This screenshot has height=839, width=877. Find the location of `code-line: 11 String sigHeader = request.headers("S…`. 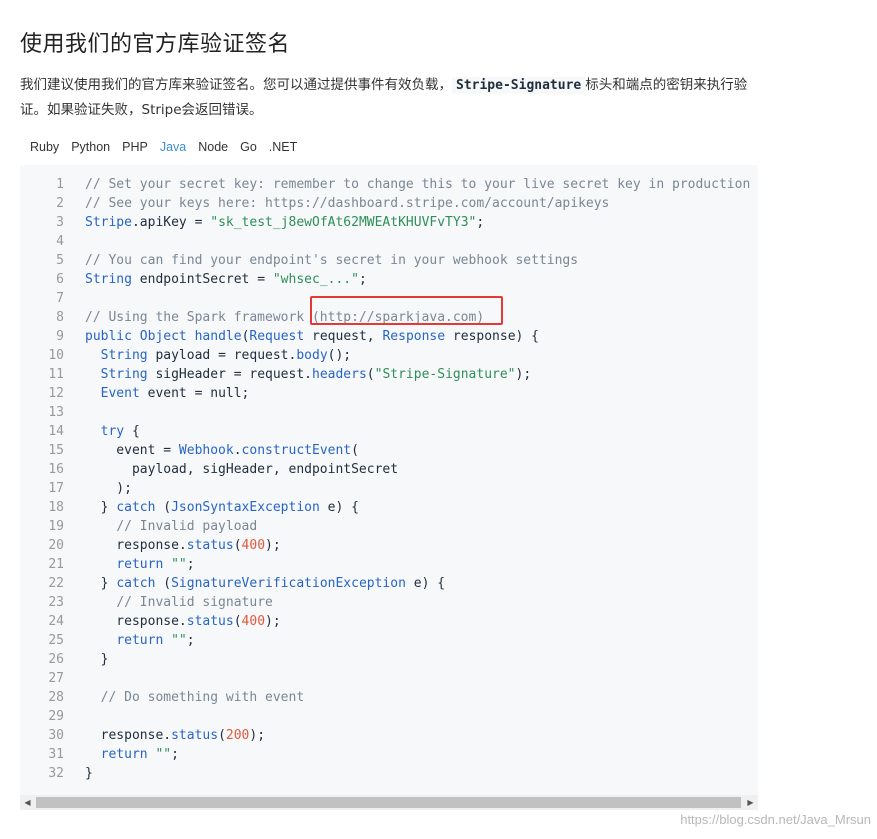

code-line: 11 String sigHeader = request.headers("S… is located at coordinates (389, 374).